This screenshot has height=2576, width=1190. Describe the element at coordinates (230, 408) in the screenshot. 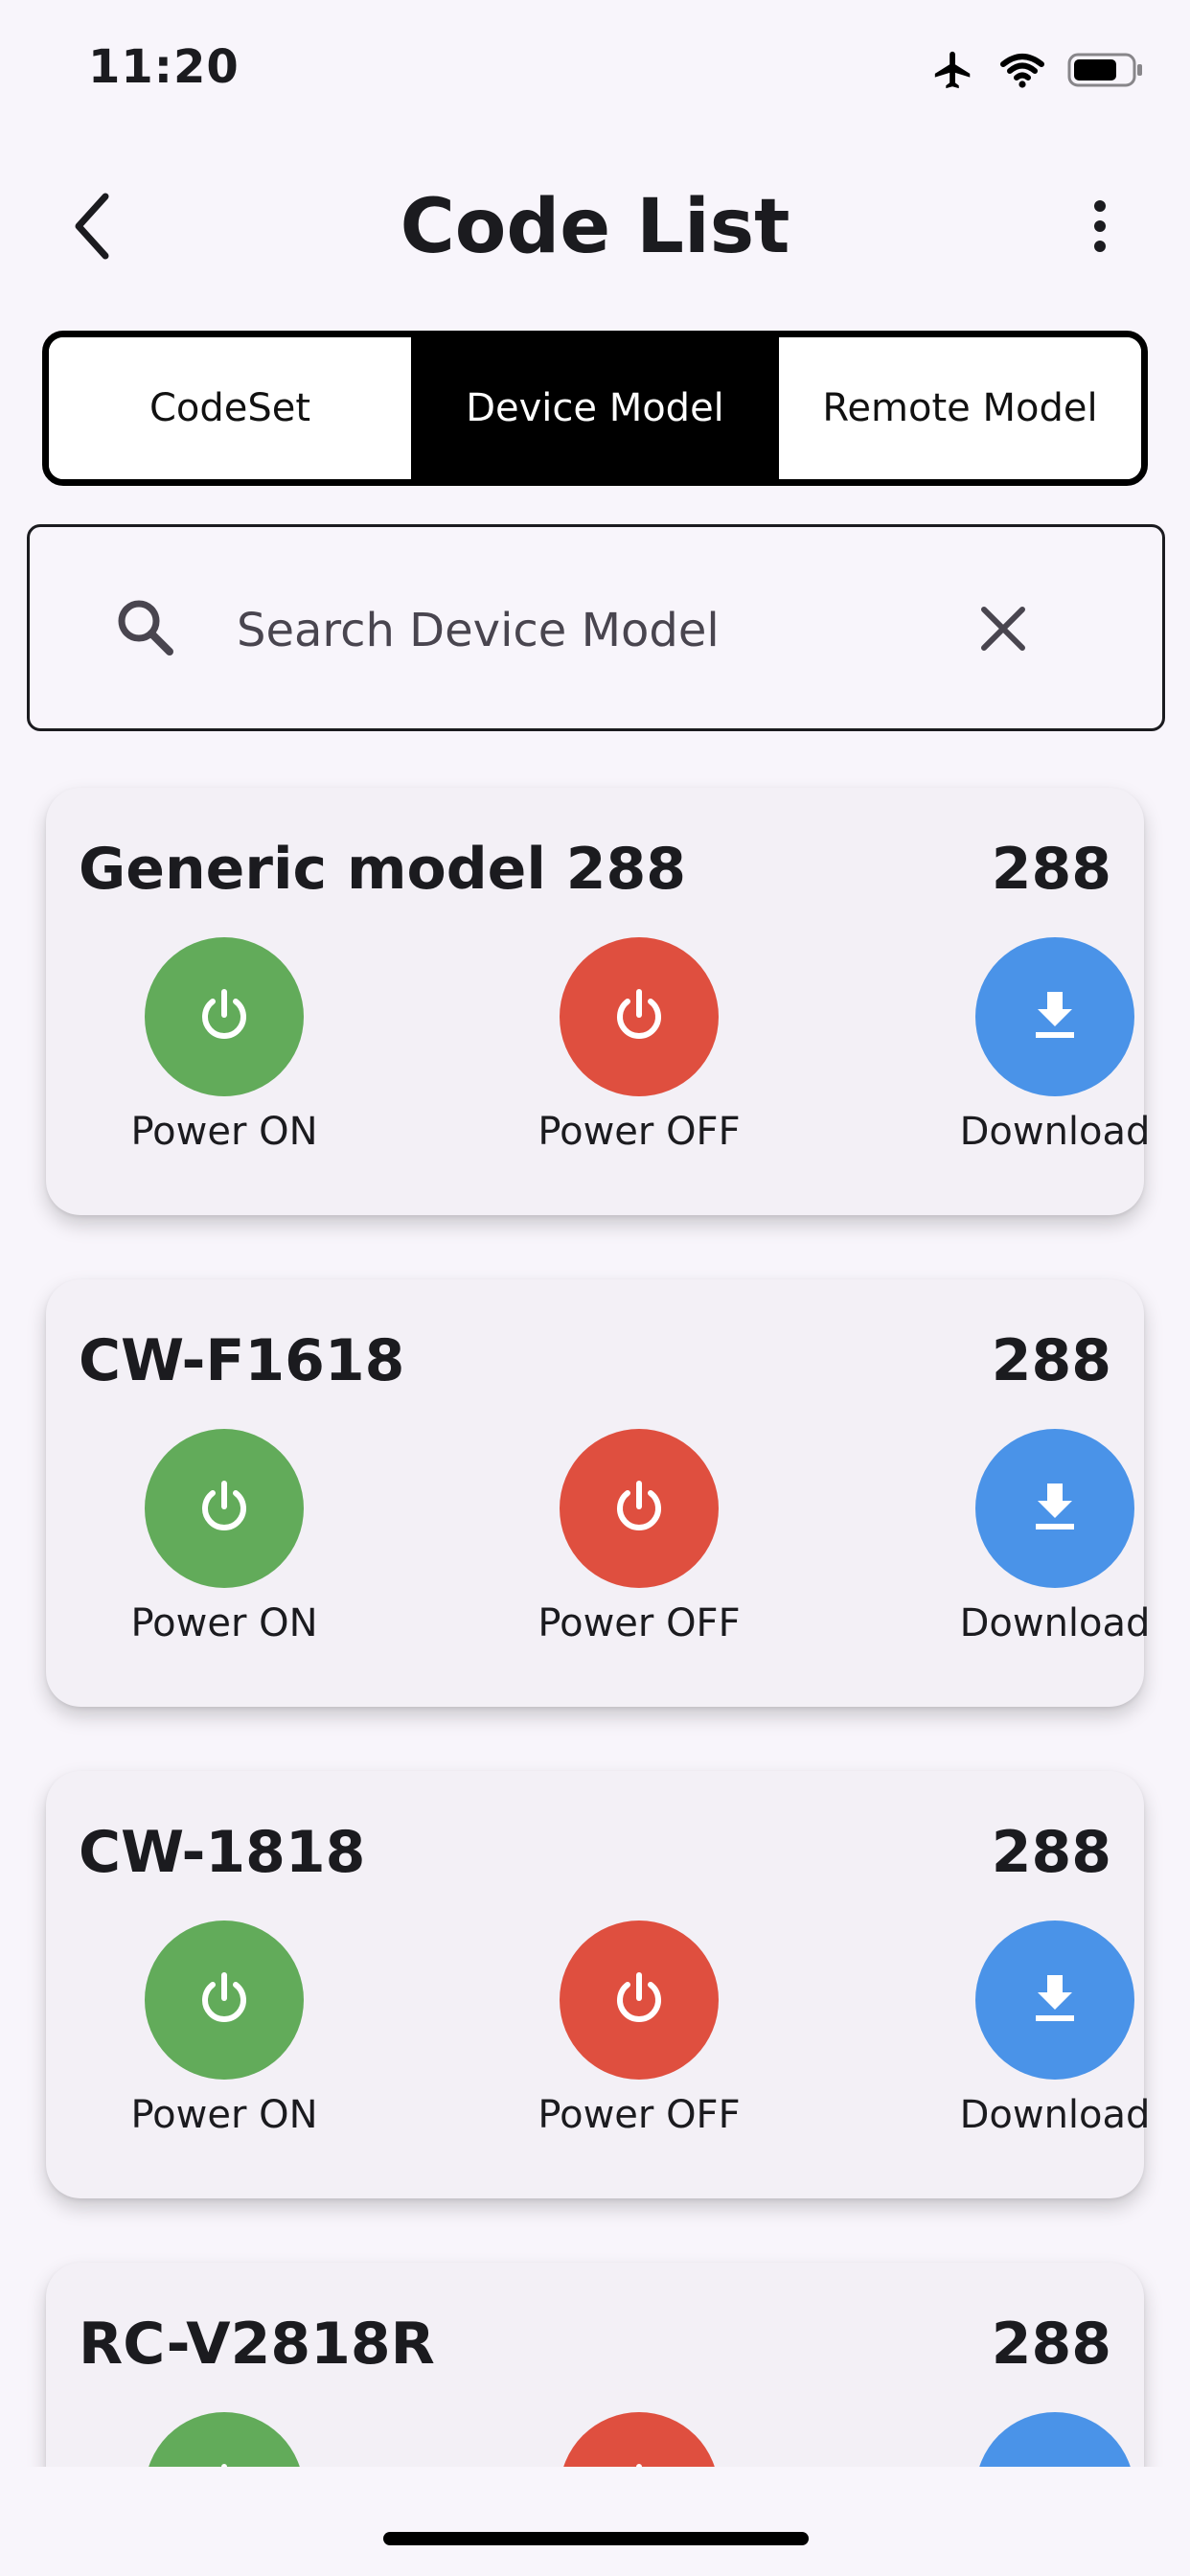

I see `tab-codeset: CodeSet` at that location.